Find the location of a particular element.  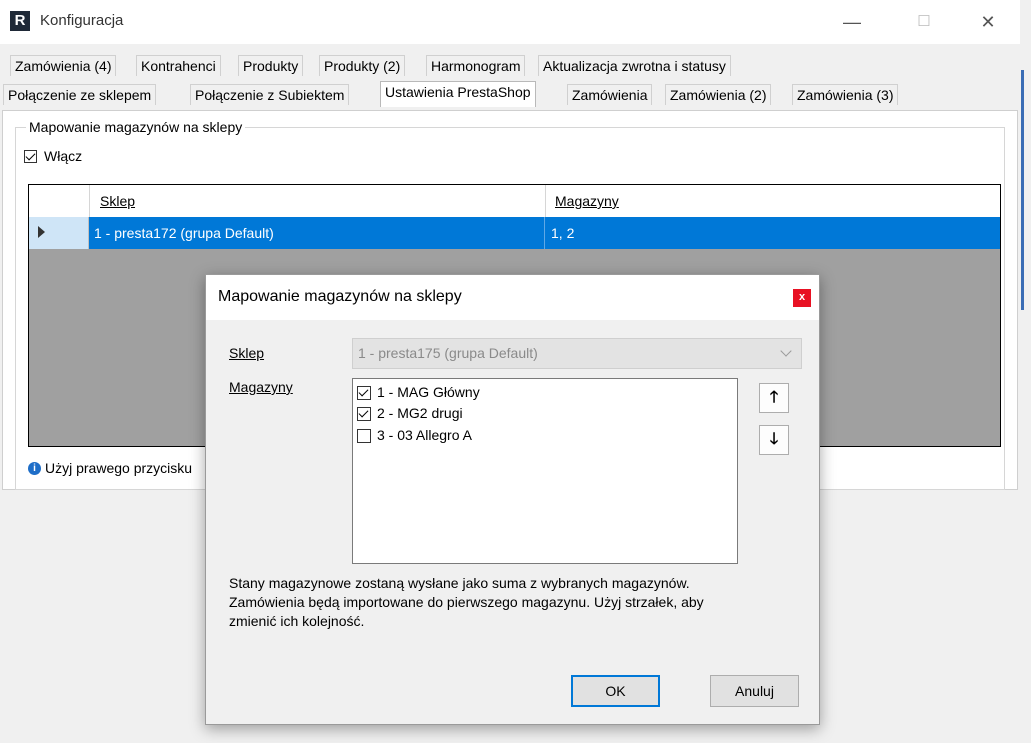

title-bar is located at coordinates (510, 22).